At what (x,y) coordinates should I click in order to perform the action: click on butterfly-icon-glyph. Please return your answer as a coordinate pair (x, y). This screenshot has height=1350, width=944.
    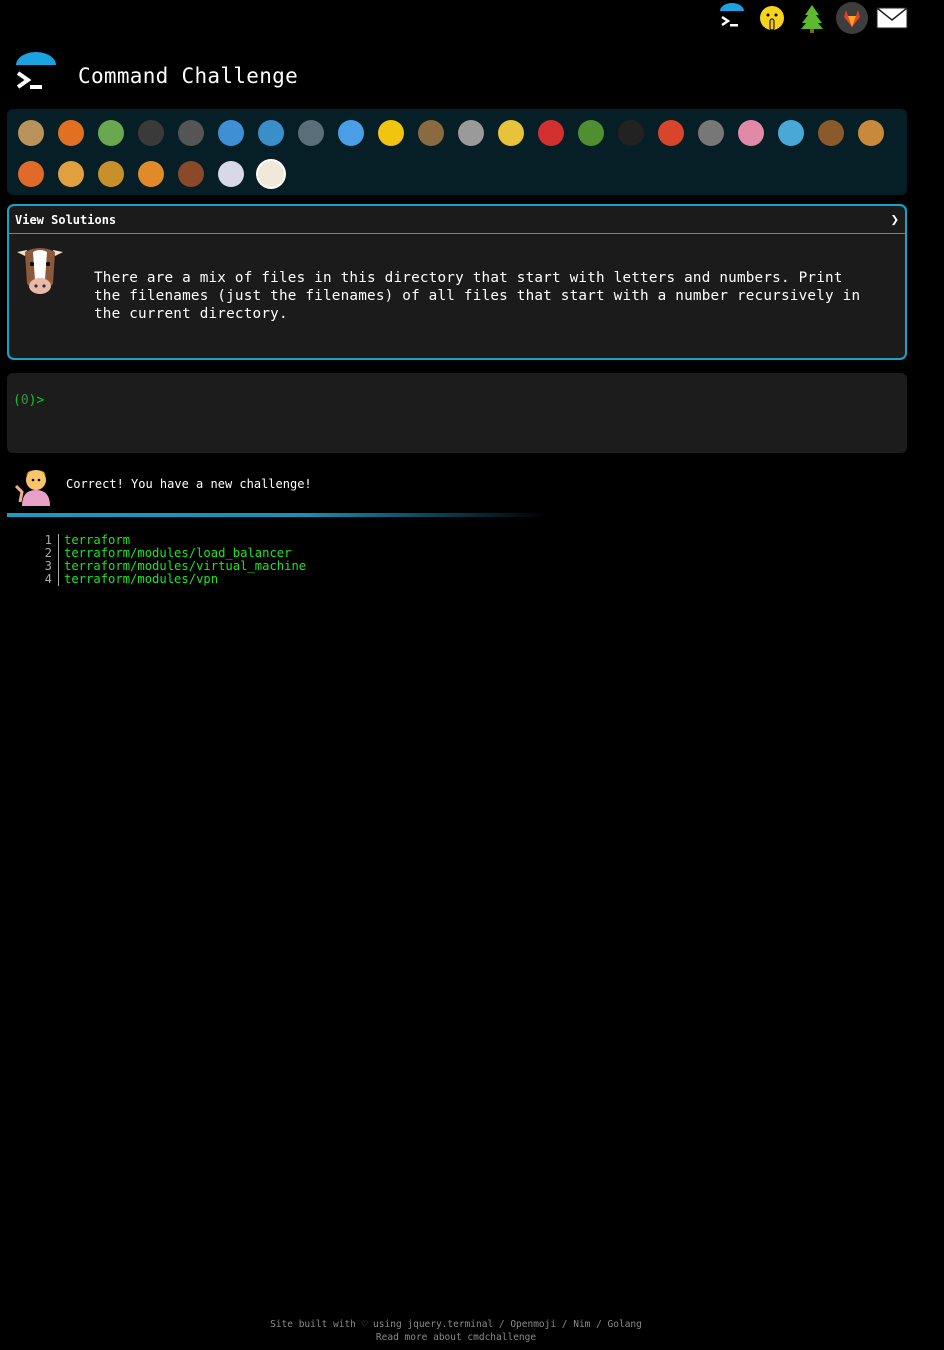
    Looking at the image, I should click on (71, 133).